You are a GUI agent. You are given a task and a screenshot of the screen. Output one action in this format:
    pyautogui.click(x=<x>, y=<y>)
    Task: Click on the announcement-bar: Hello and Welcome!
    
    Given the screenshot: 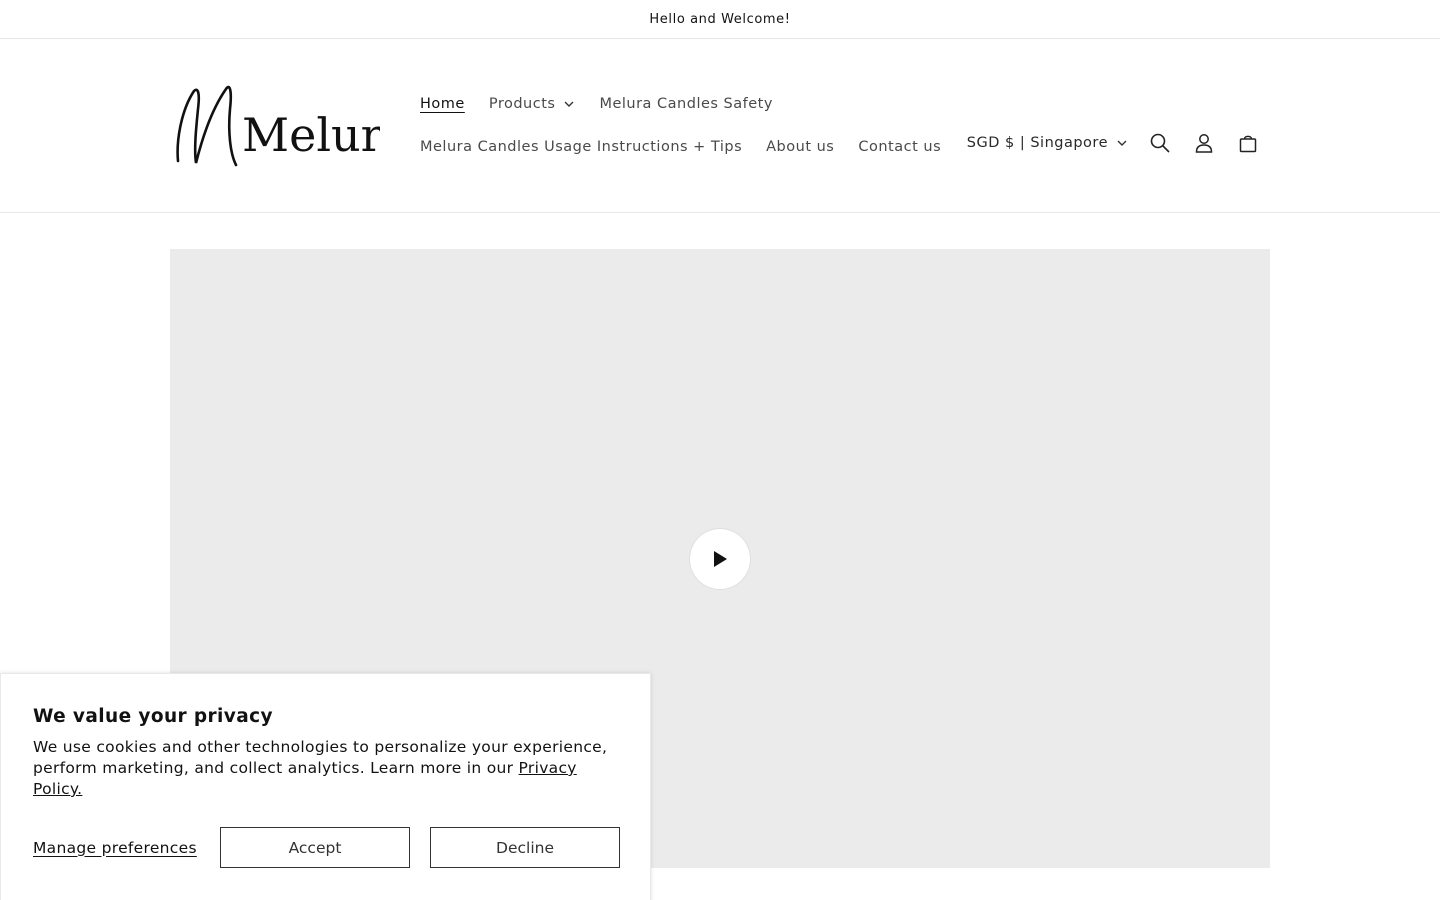 What is the action you would take?
    pyautogui.click(x=720, y=19)
    